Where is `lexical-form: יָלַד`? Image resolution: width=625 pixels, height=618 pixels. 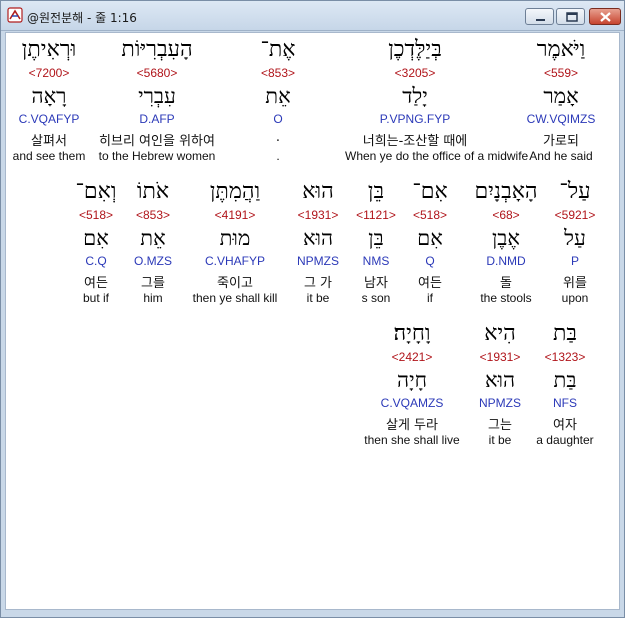 lexical-form: יָלַד is located at coordinates (415, 96).